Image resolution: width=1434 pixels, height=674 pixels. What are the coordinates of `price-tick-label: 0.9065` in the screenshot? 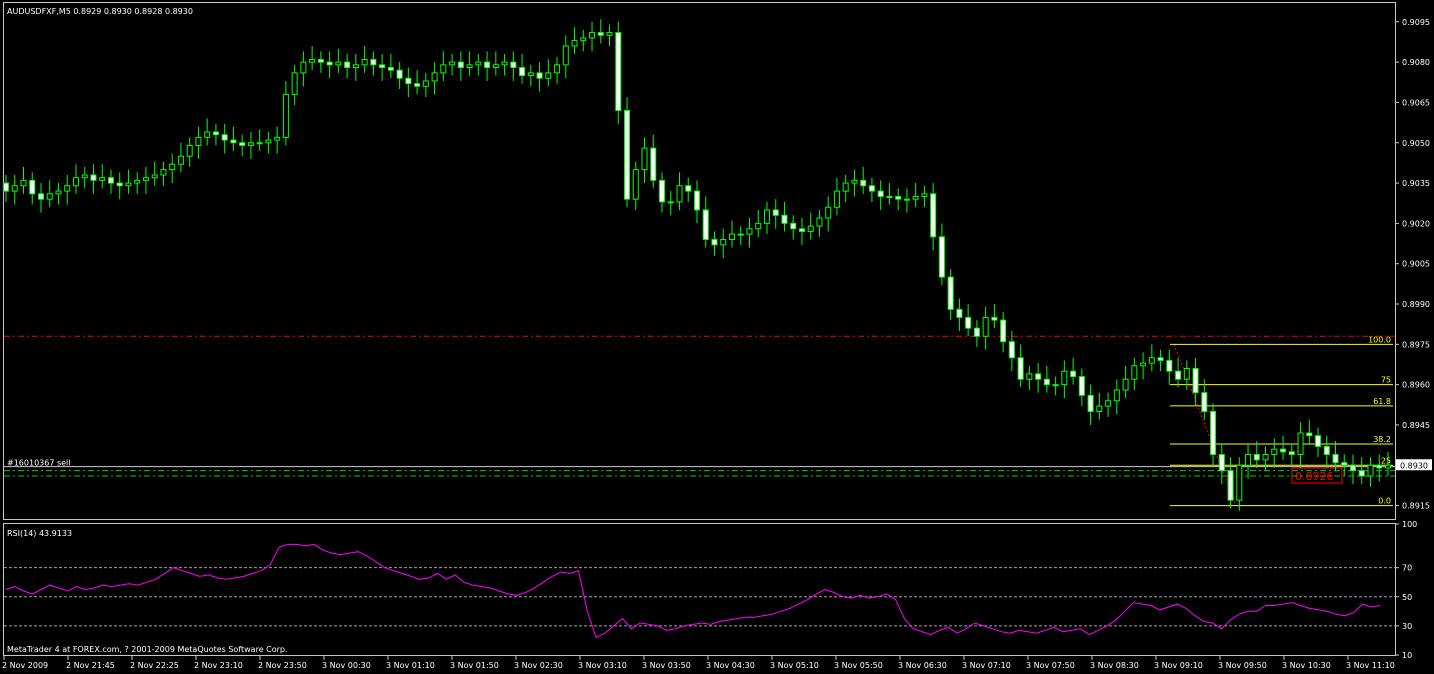 It's located at (1416, 102).